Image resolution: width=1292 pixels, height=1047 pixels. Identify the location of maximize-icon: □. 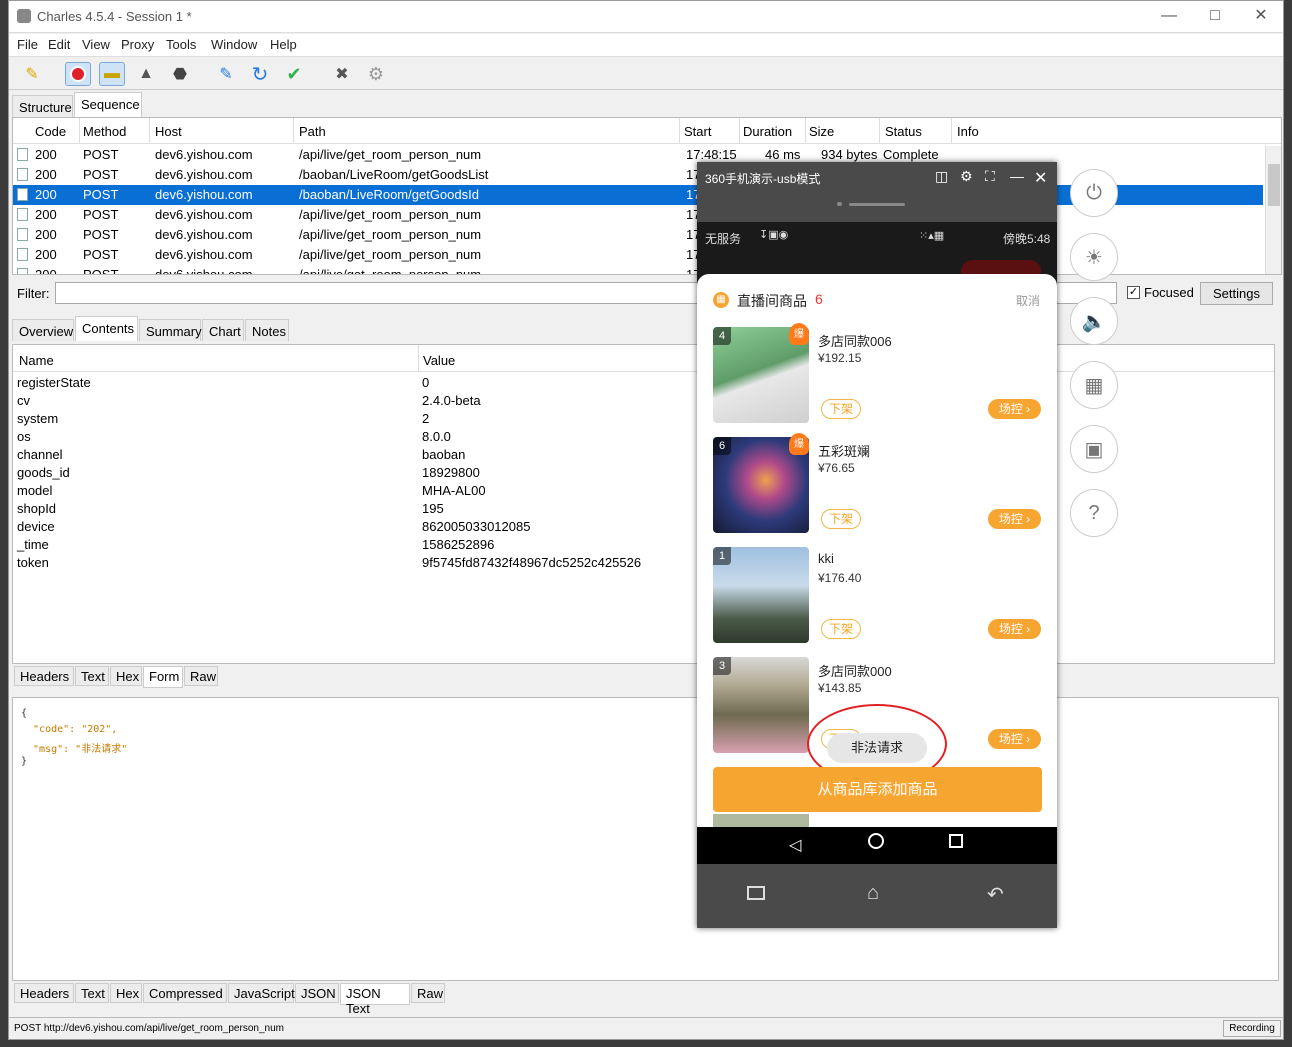
(1215, 17).